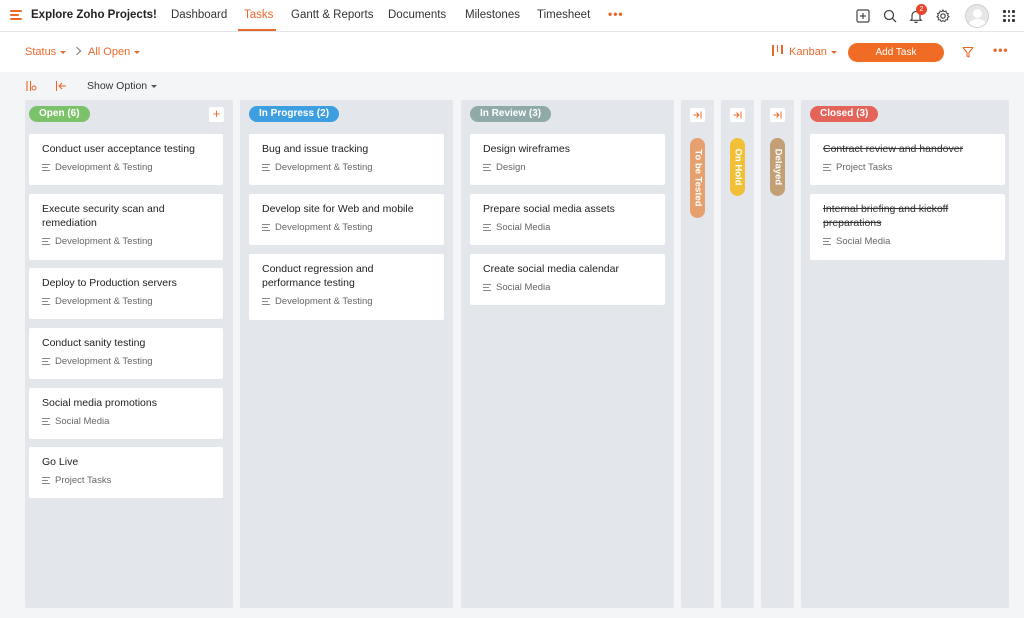  I want to click on add-task-to-column-icon: +, so click(216, 114).